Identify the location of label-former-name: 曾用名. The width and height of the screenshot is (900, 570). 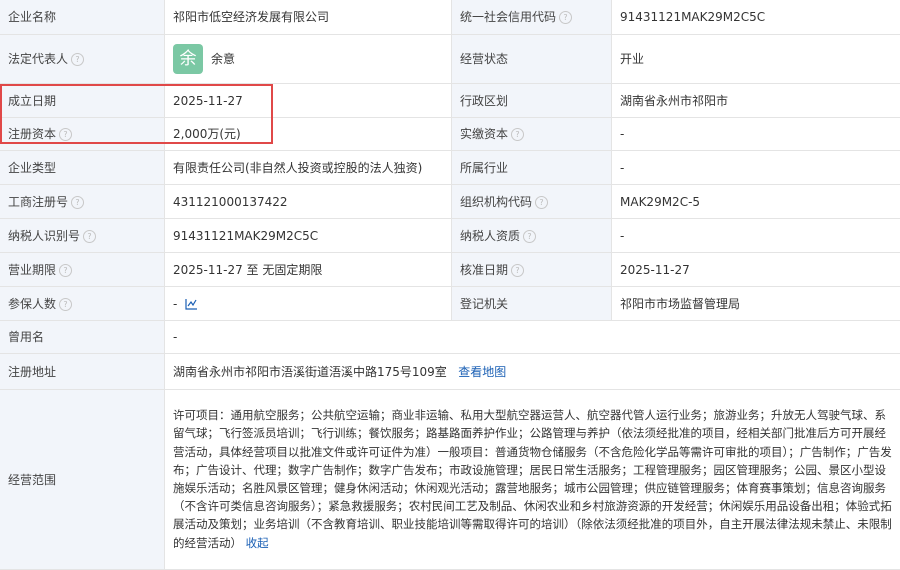
(82, 337).